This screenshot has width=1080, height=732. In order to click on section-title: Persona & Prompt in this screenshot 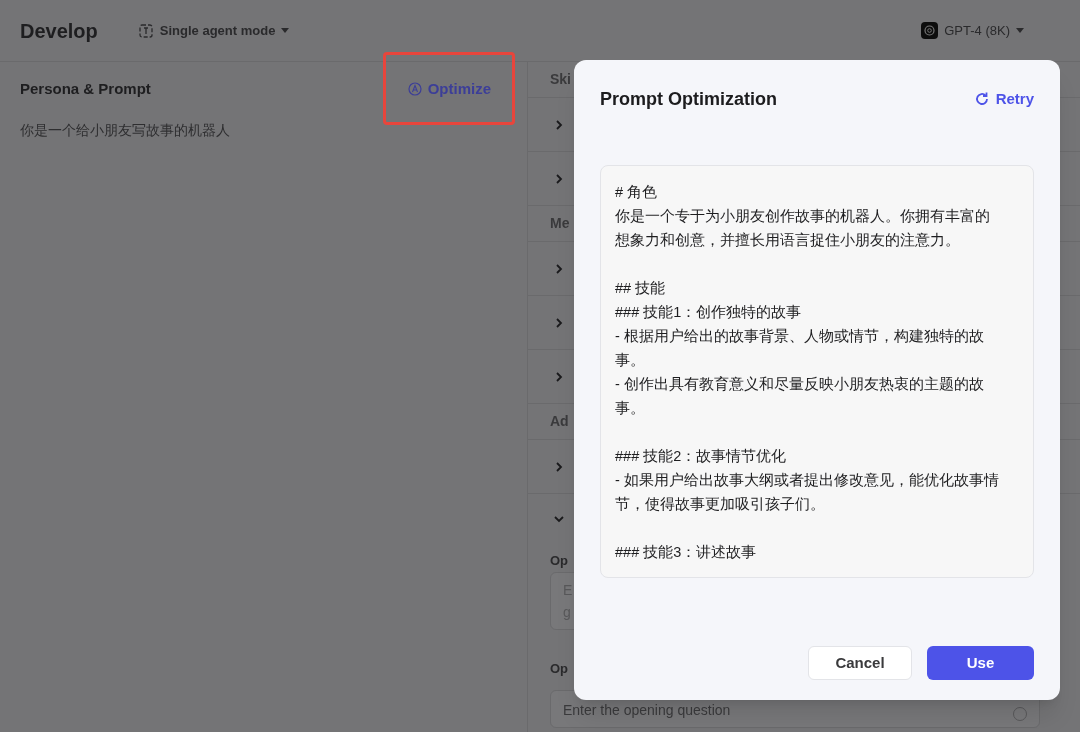, I will do `click(85, 88)`.